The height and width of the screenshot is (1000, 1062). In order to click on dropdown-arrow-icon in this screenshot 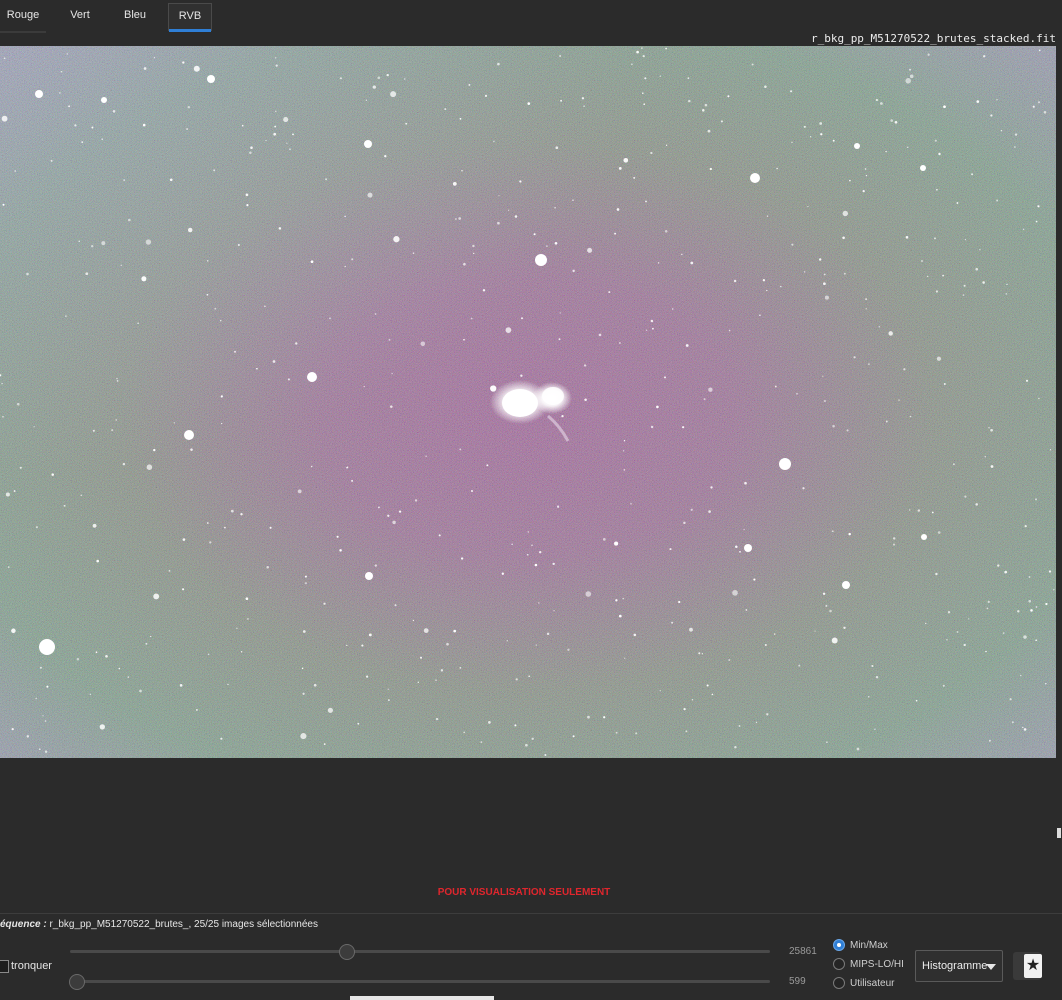, I will do `click(991, 967)`.